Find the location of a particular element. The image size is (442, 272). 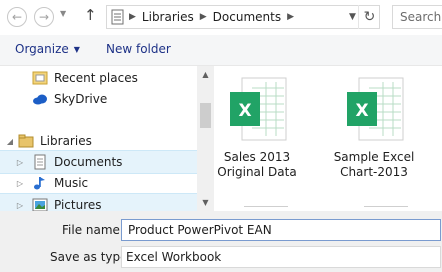

nav-item-recent-places: Recent places is located at coordinates (98, 78).